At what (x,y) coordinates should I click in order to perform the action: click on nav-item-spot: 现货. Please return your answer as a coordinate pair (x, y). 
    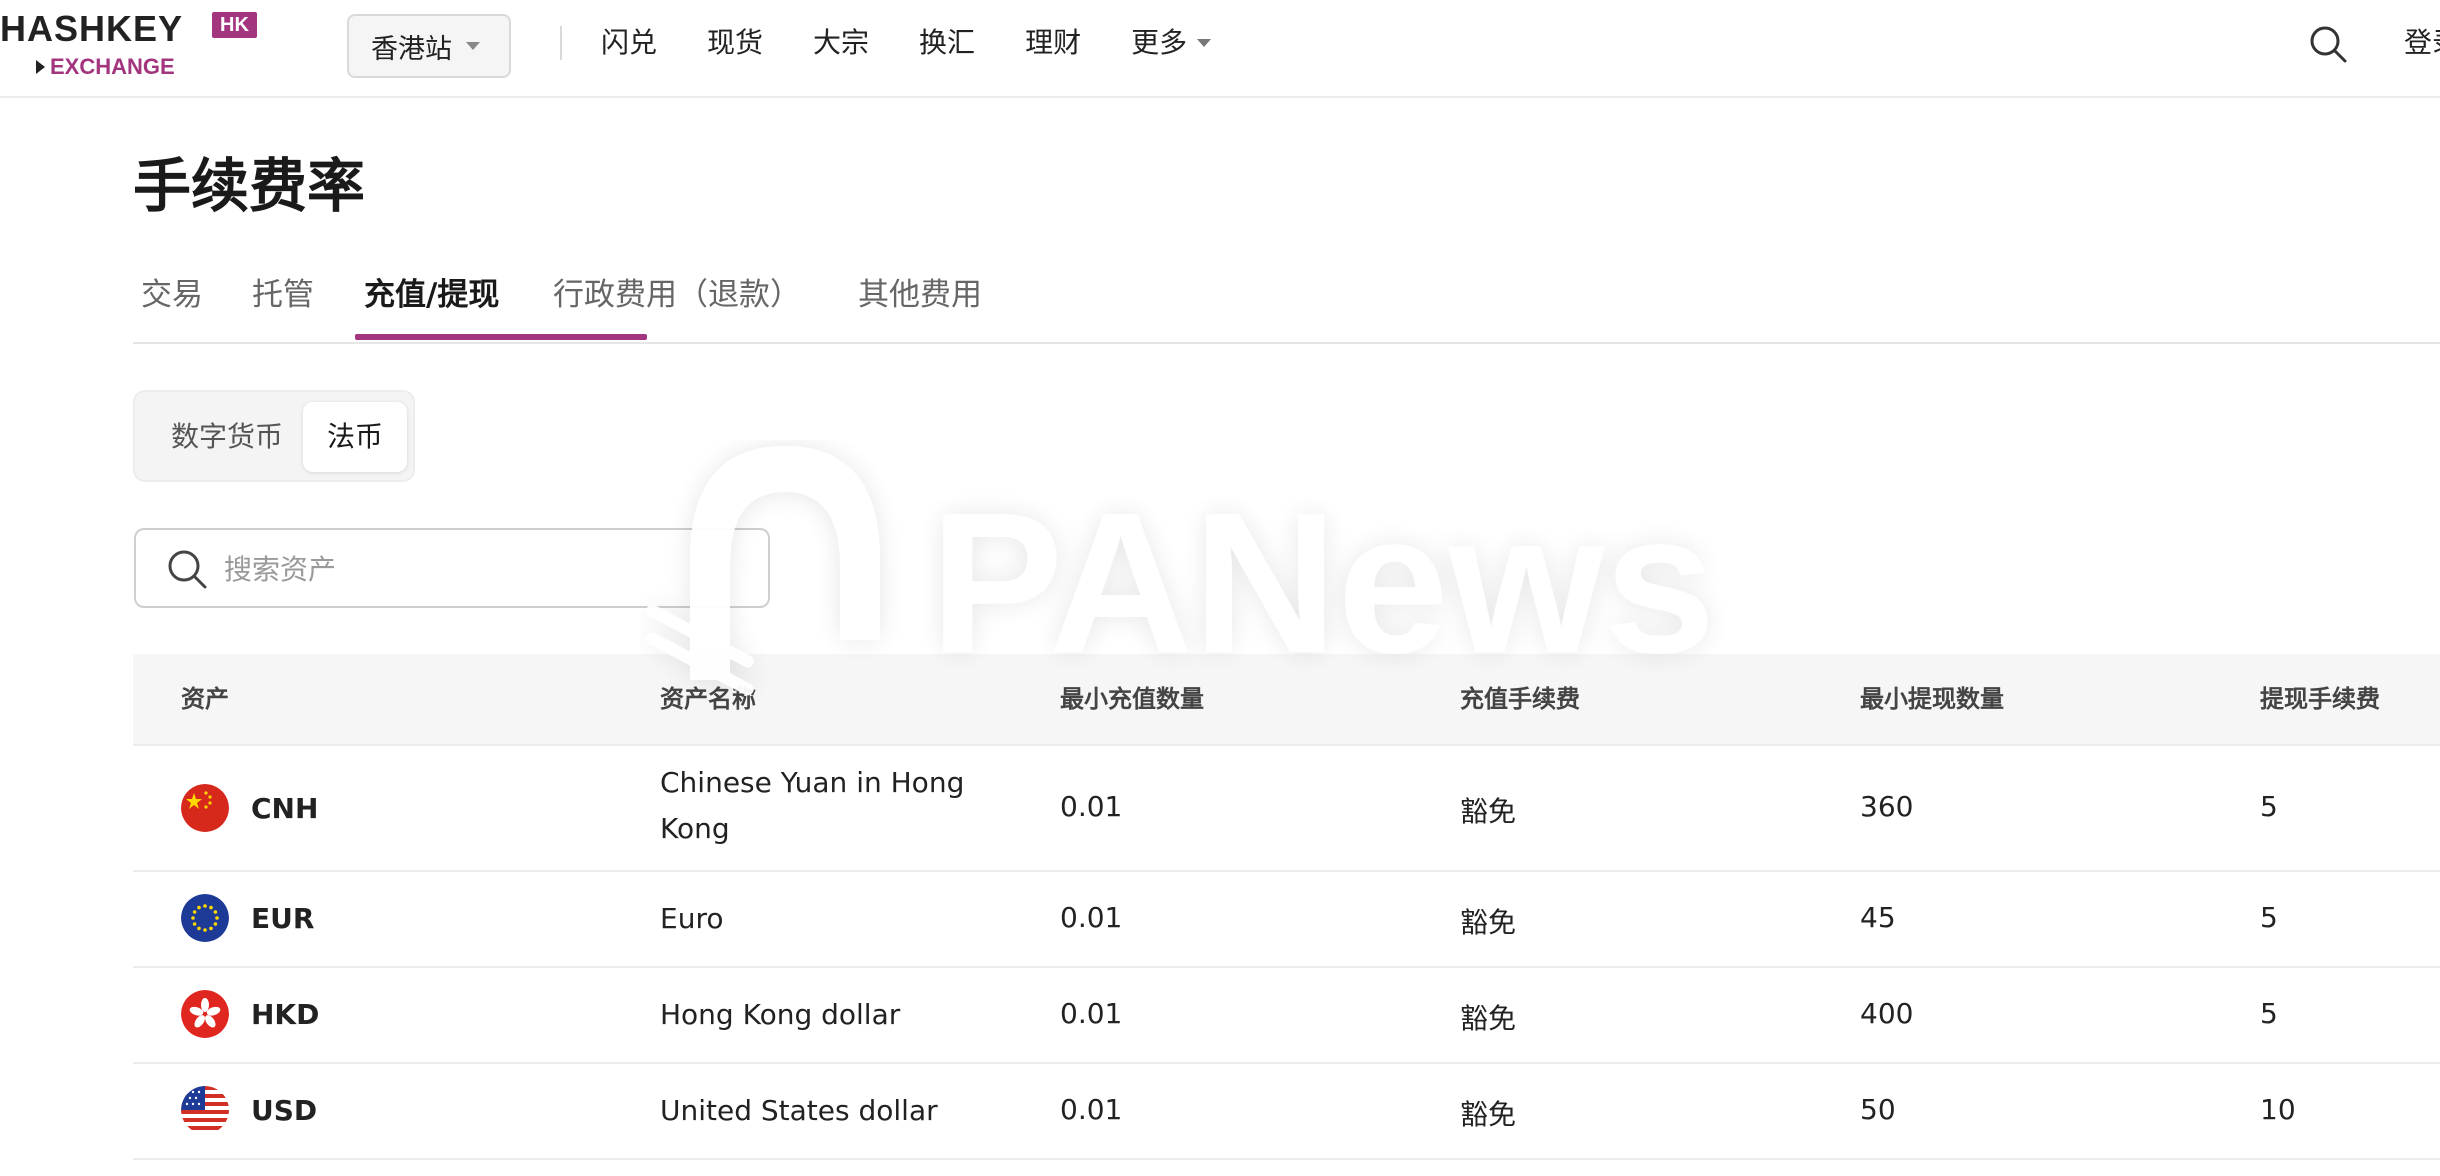
    Looking at the image, I should click on (735, 43).